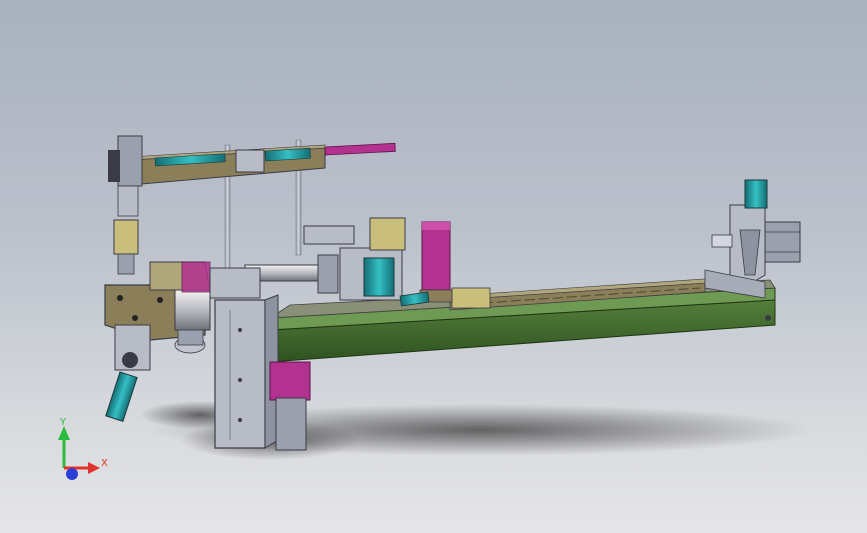 The width and height of the screenshot is (867, 533). I want to click on right-cylinder-block, so click(782, 242).